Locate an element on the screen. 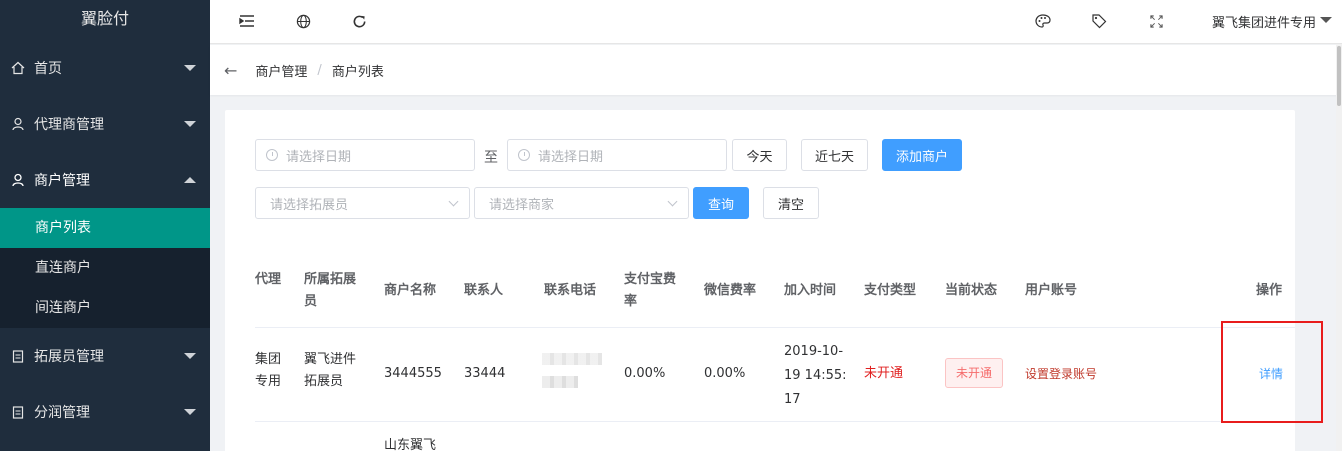  merchant-select: 请选择商家 is located at coordinates (581, 203).